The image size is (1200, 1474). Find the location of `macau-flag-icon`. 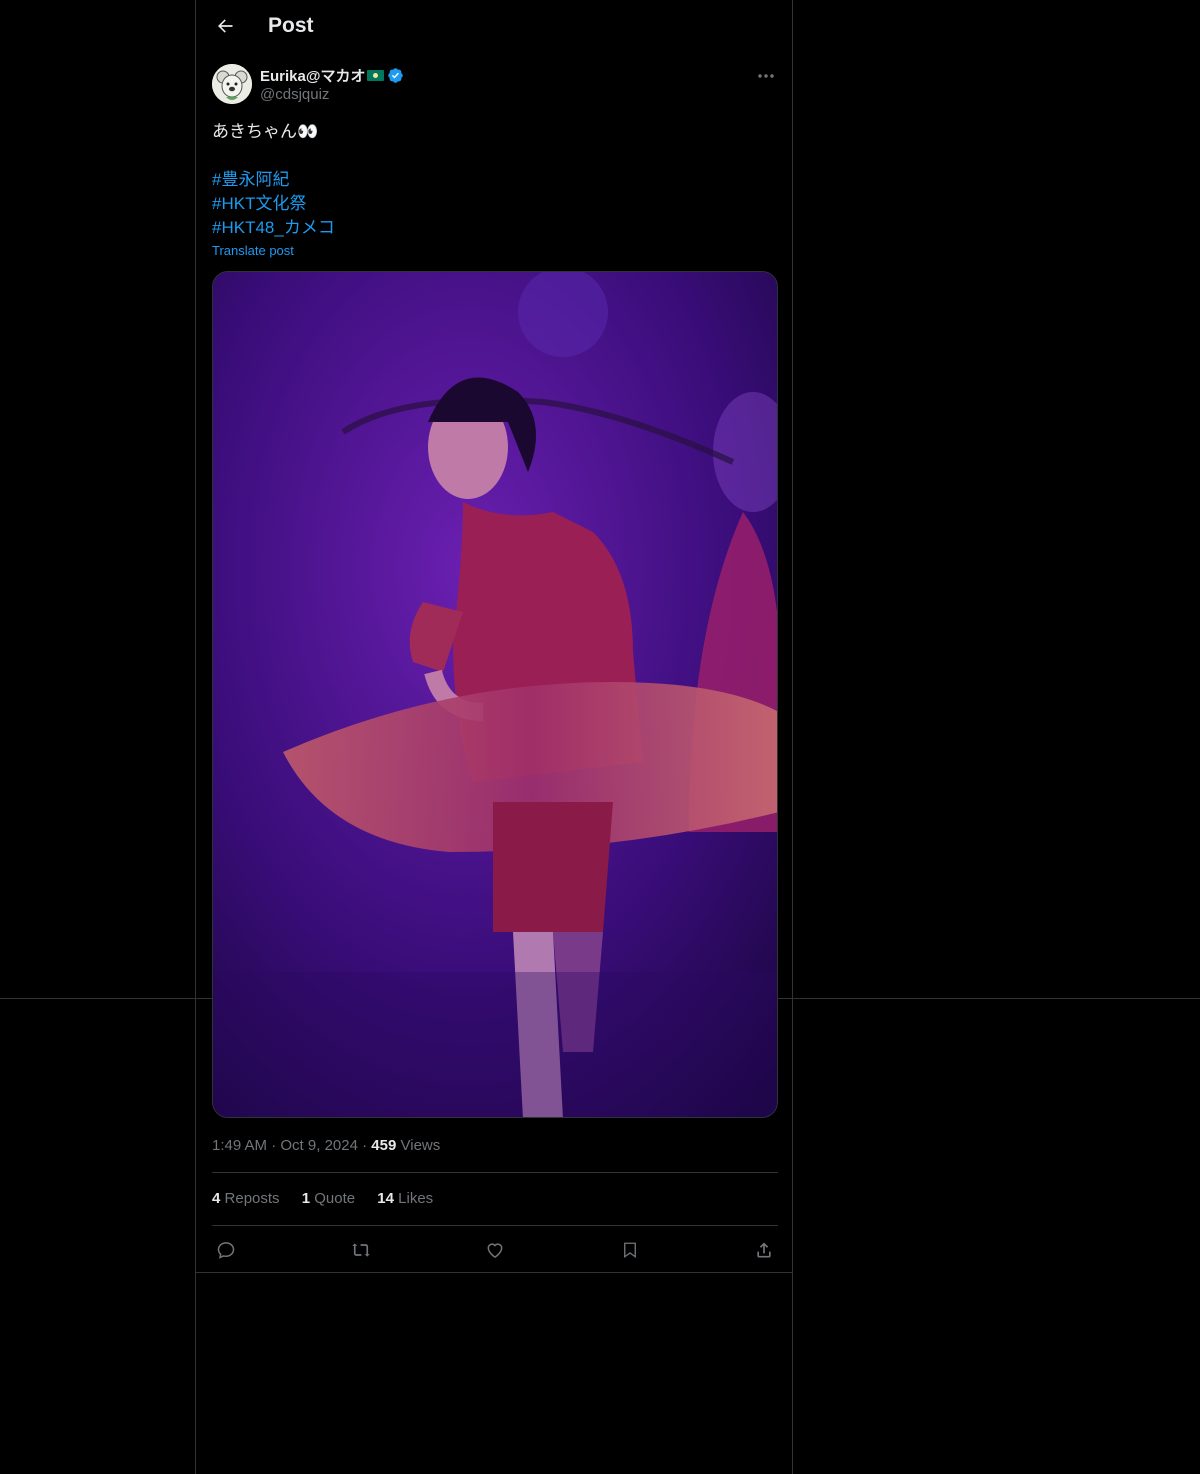

macau-flag-icon is located at coordinates (376, 75).